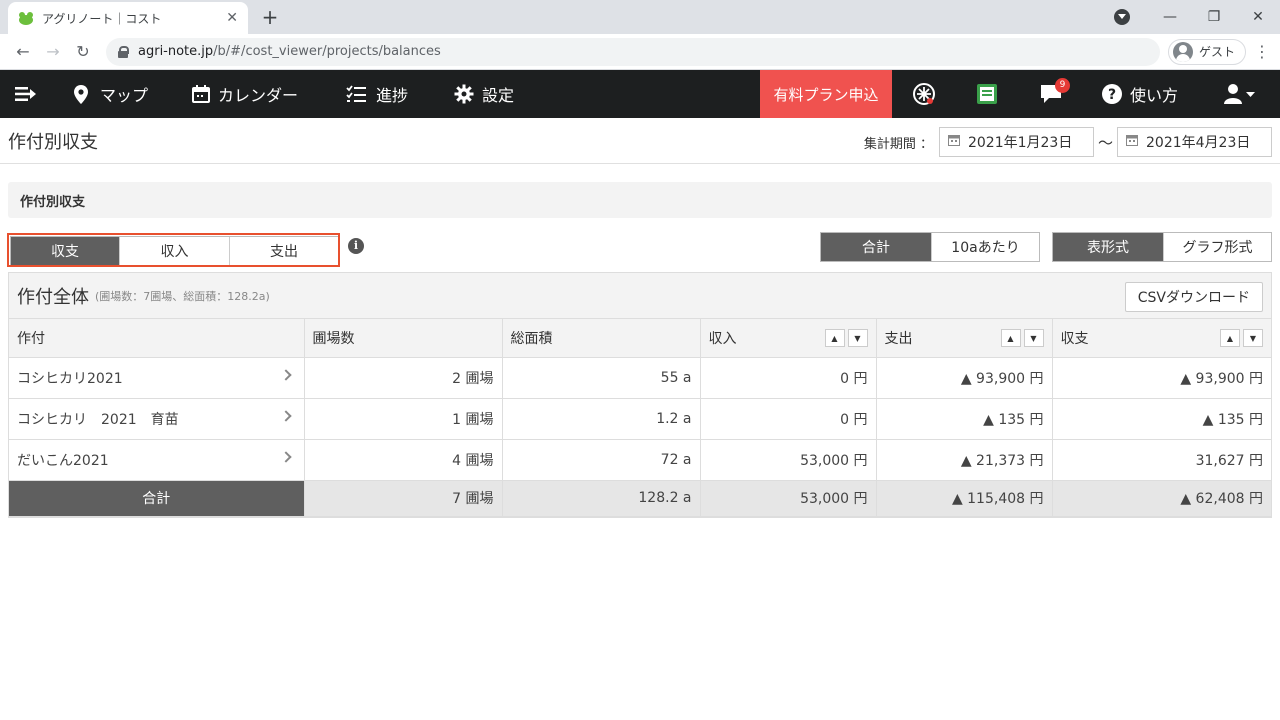 The image size is (1280, 720). Describe the element at coordinates (157, 338) in the screenshot. I see `col-header-crop: 作付` at that location.